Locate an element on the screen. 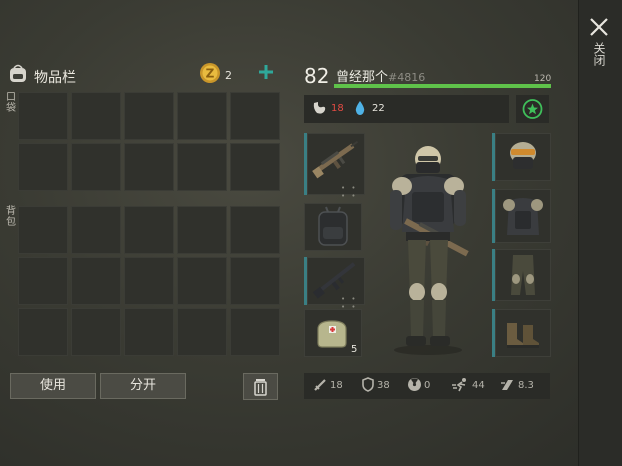 The height and width of the screenshot is (466, 622). gold-coin-icon: Z is located at coordinates (210, 73).